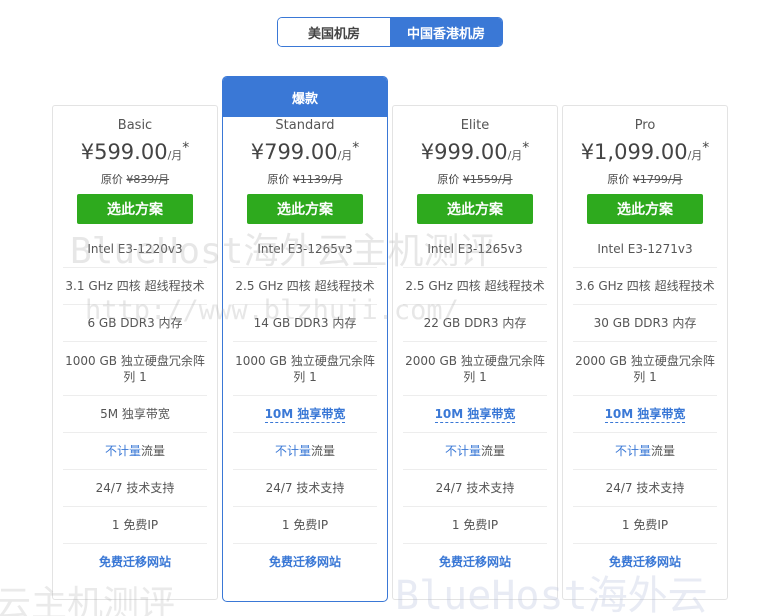  I want to click on feature-cpu: Intel E3-1271v3, so click(645, 248).